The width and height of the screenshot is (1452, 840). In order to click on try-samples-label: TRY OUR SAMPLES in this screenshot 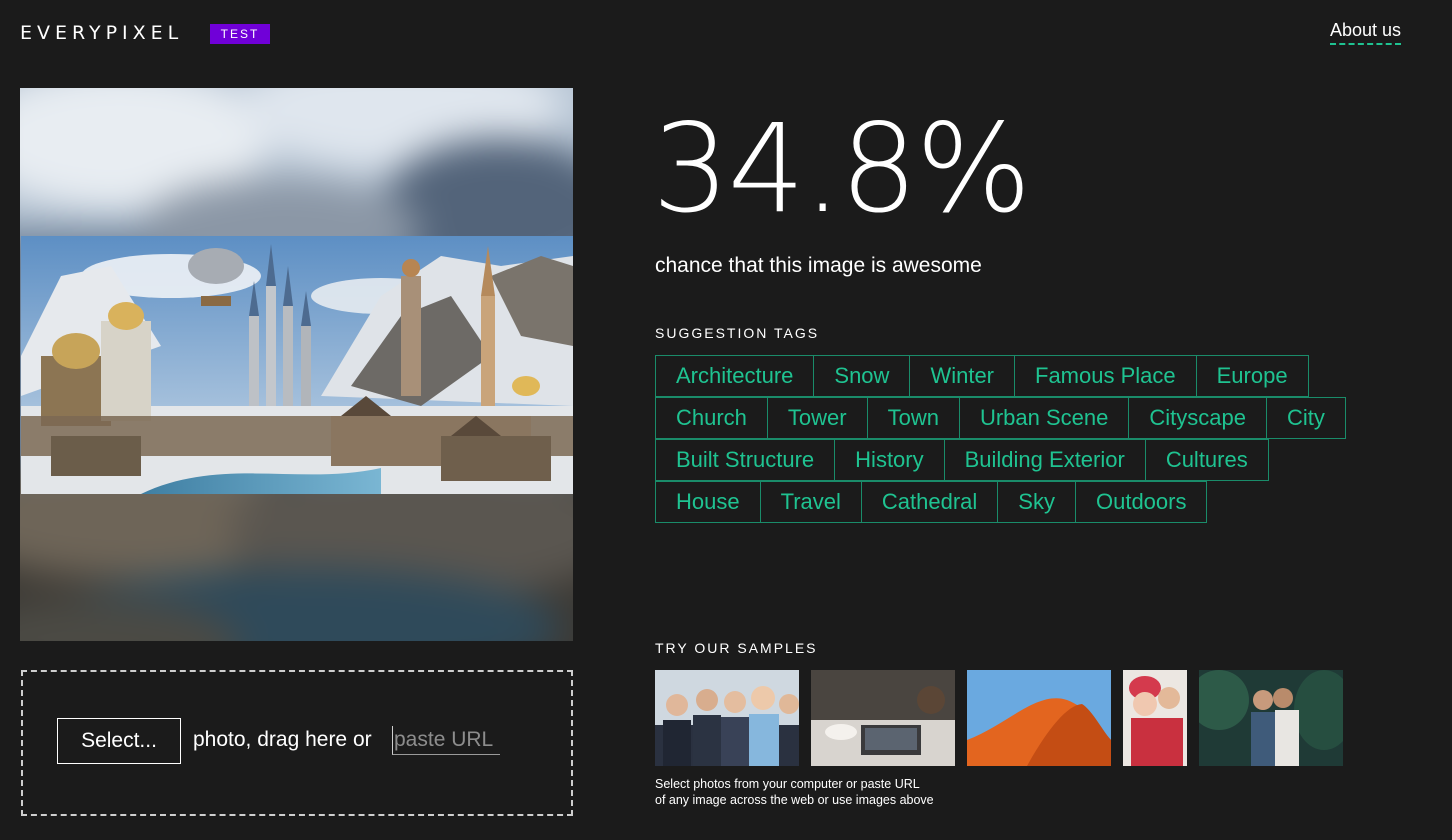, I will do `click(736, 648)`.